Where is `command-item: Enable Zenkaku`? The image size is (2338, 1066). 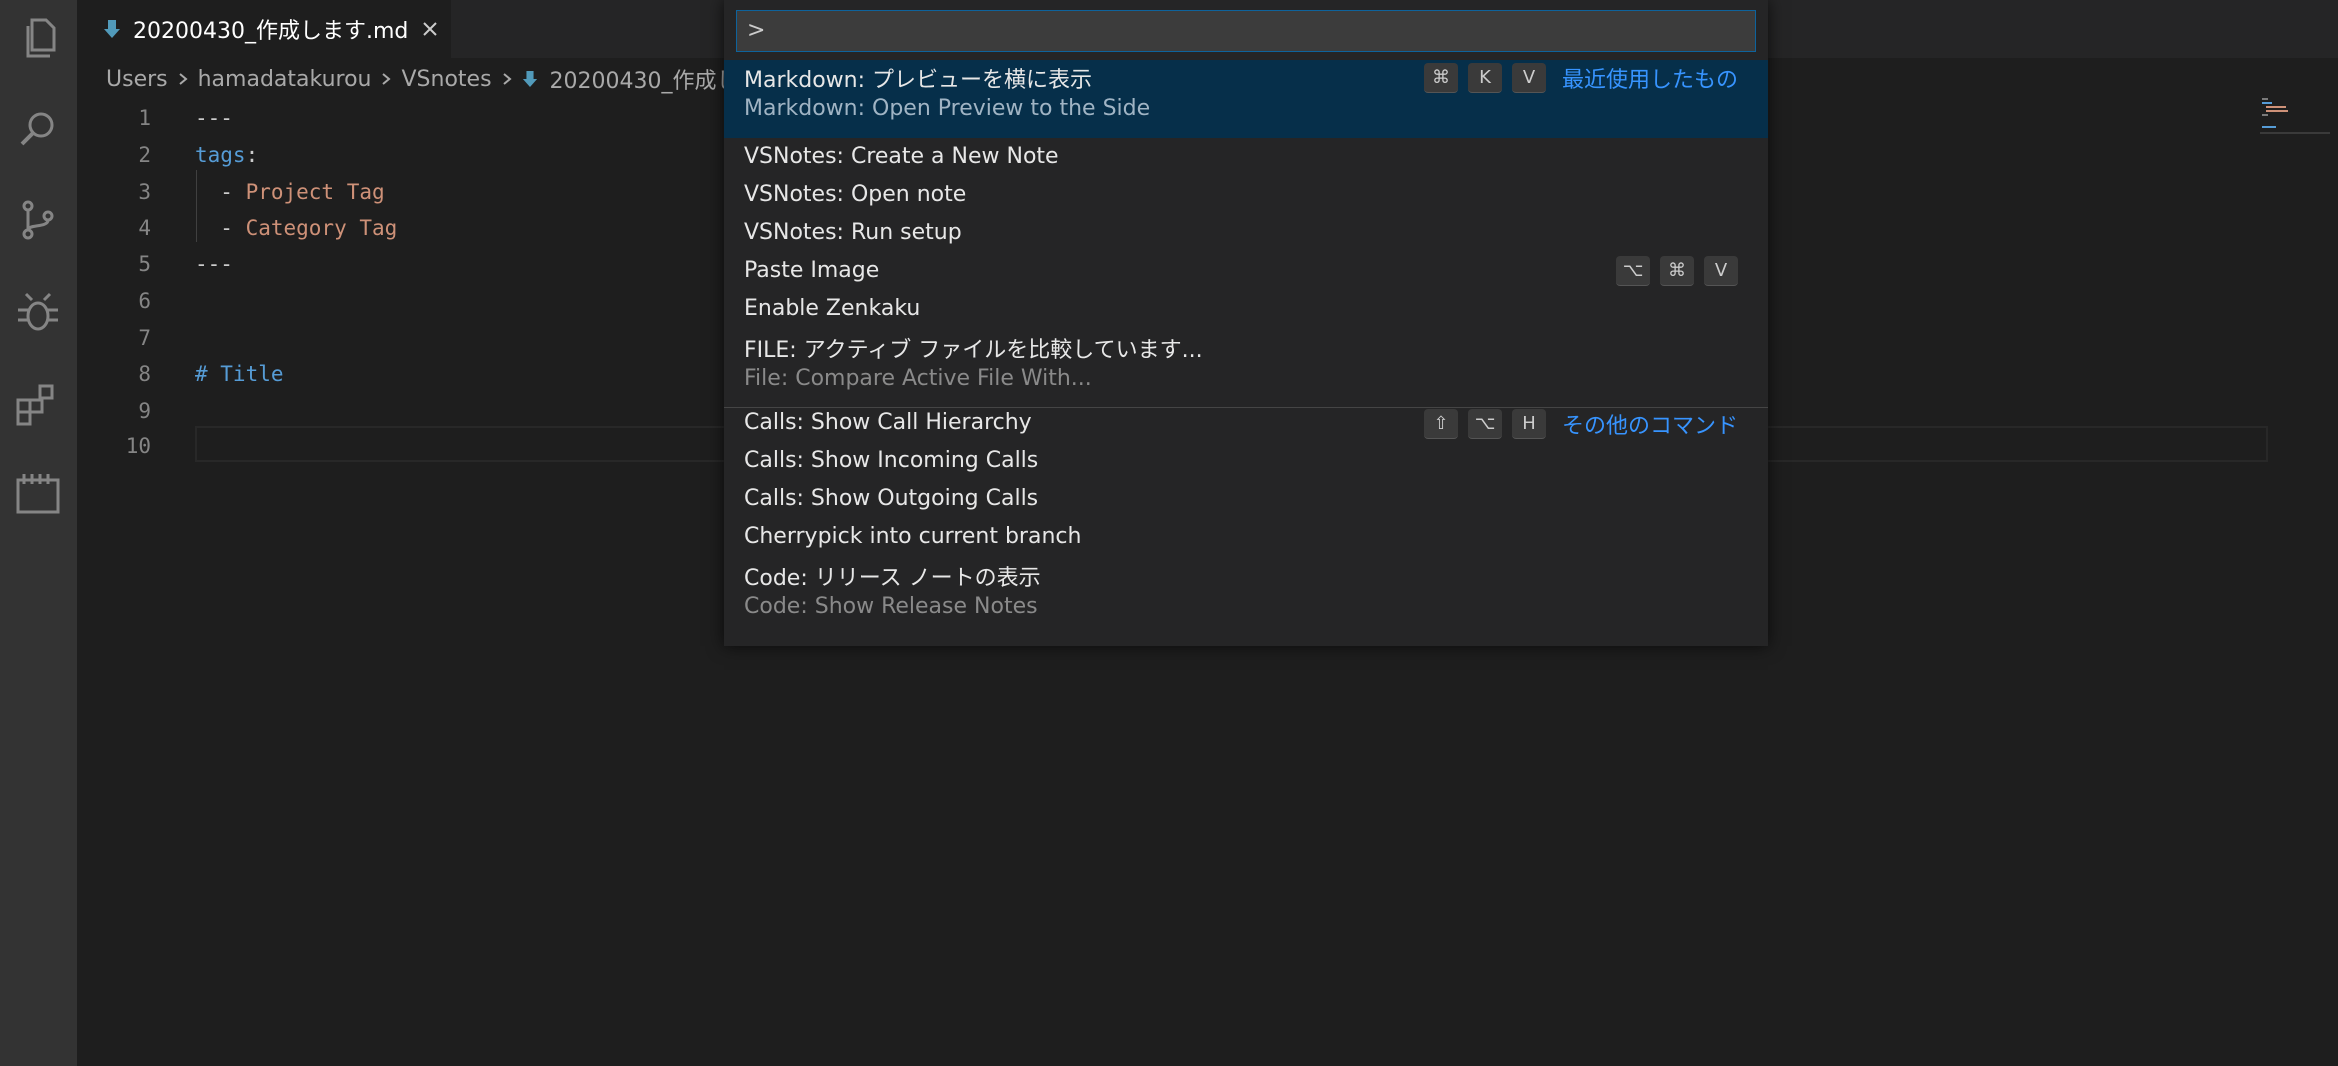 command-item: Enable Zenkaku is located at coordinates (1246, 311).